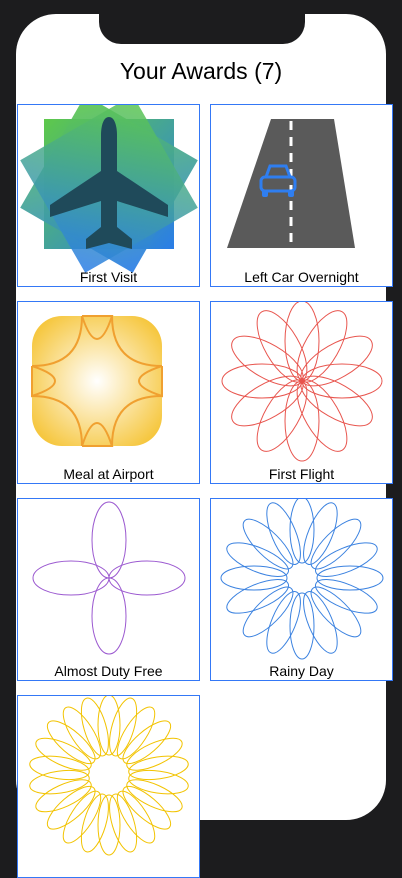 The image size is (402, 878). Describe the element at coordinates (291, 183) in the screenshot. I see `car-road-icon` at that location.